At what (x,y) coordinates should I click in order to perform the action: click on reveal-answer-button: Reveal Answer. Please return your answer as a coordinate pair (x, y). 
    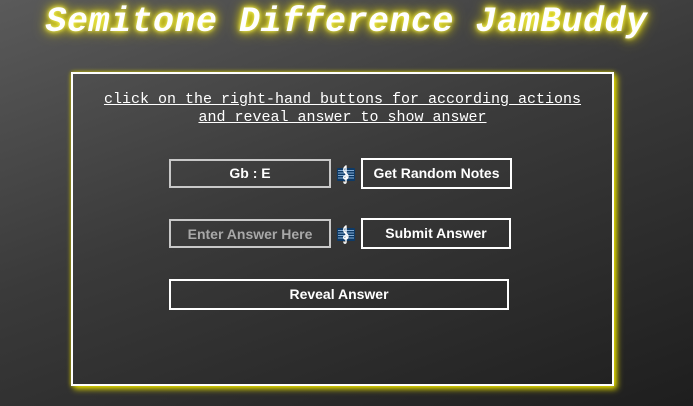
    Looking at the image, I should click on (339, 294).